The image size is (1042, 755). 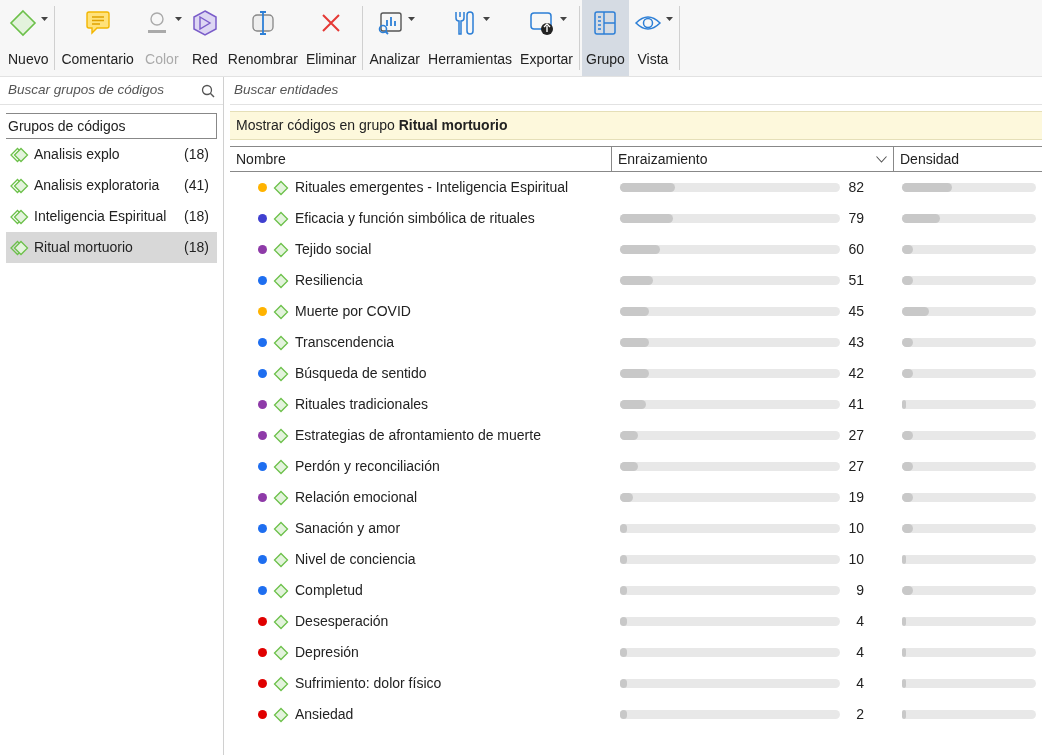 I want to click on group-name: Analisis explo, so click(x=77, y=154).